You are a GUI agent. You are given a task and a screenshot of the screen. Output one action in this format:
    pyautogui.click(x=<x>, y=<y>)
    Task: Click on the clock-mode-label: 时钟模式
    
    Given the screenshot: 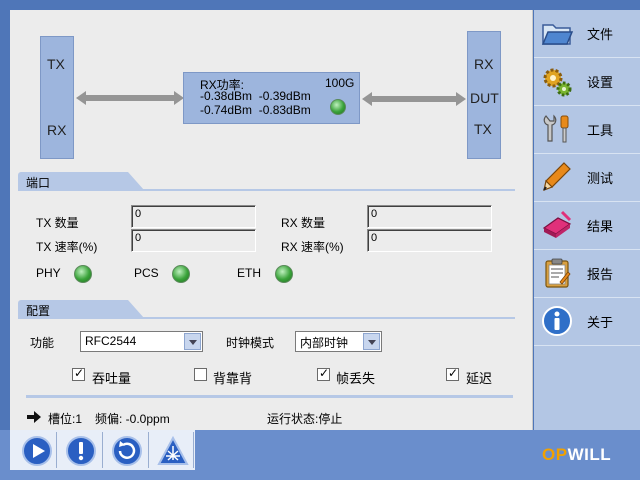 What is the action you would take?
    pyautogui.click(x=250, y=343)
    